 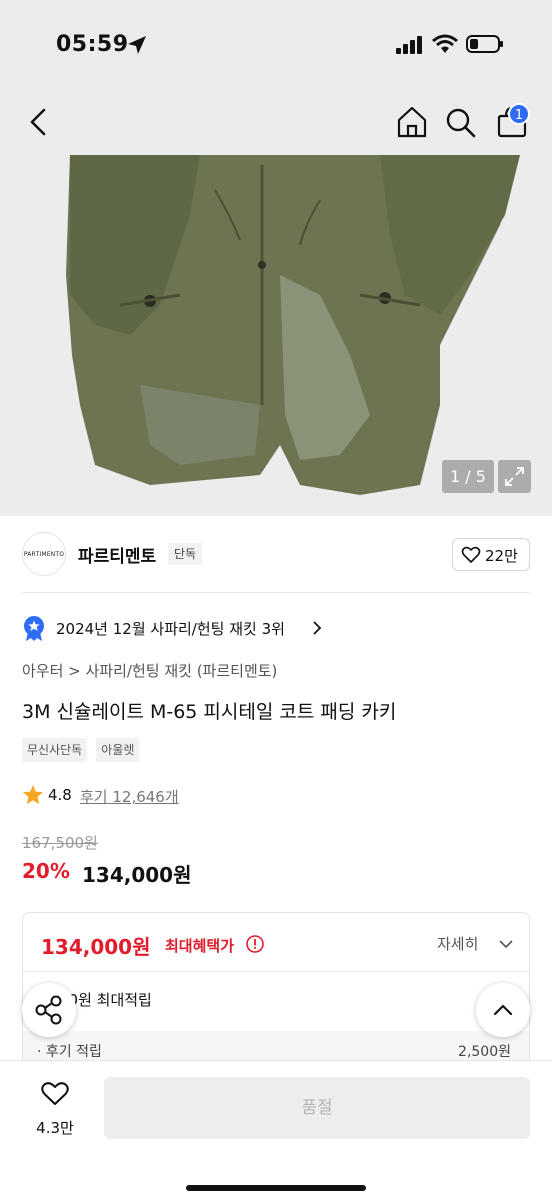 What do you see at coordinates (276, 1188) in the screenshot?
I see `home-indicator` at bounding box center [276, 1188].